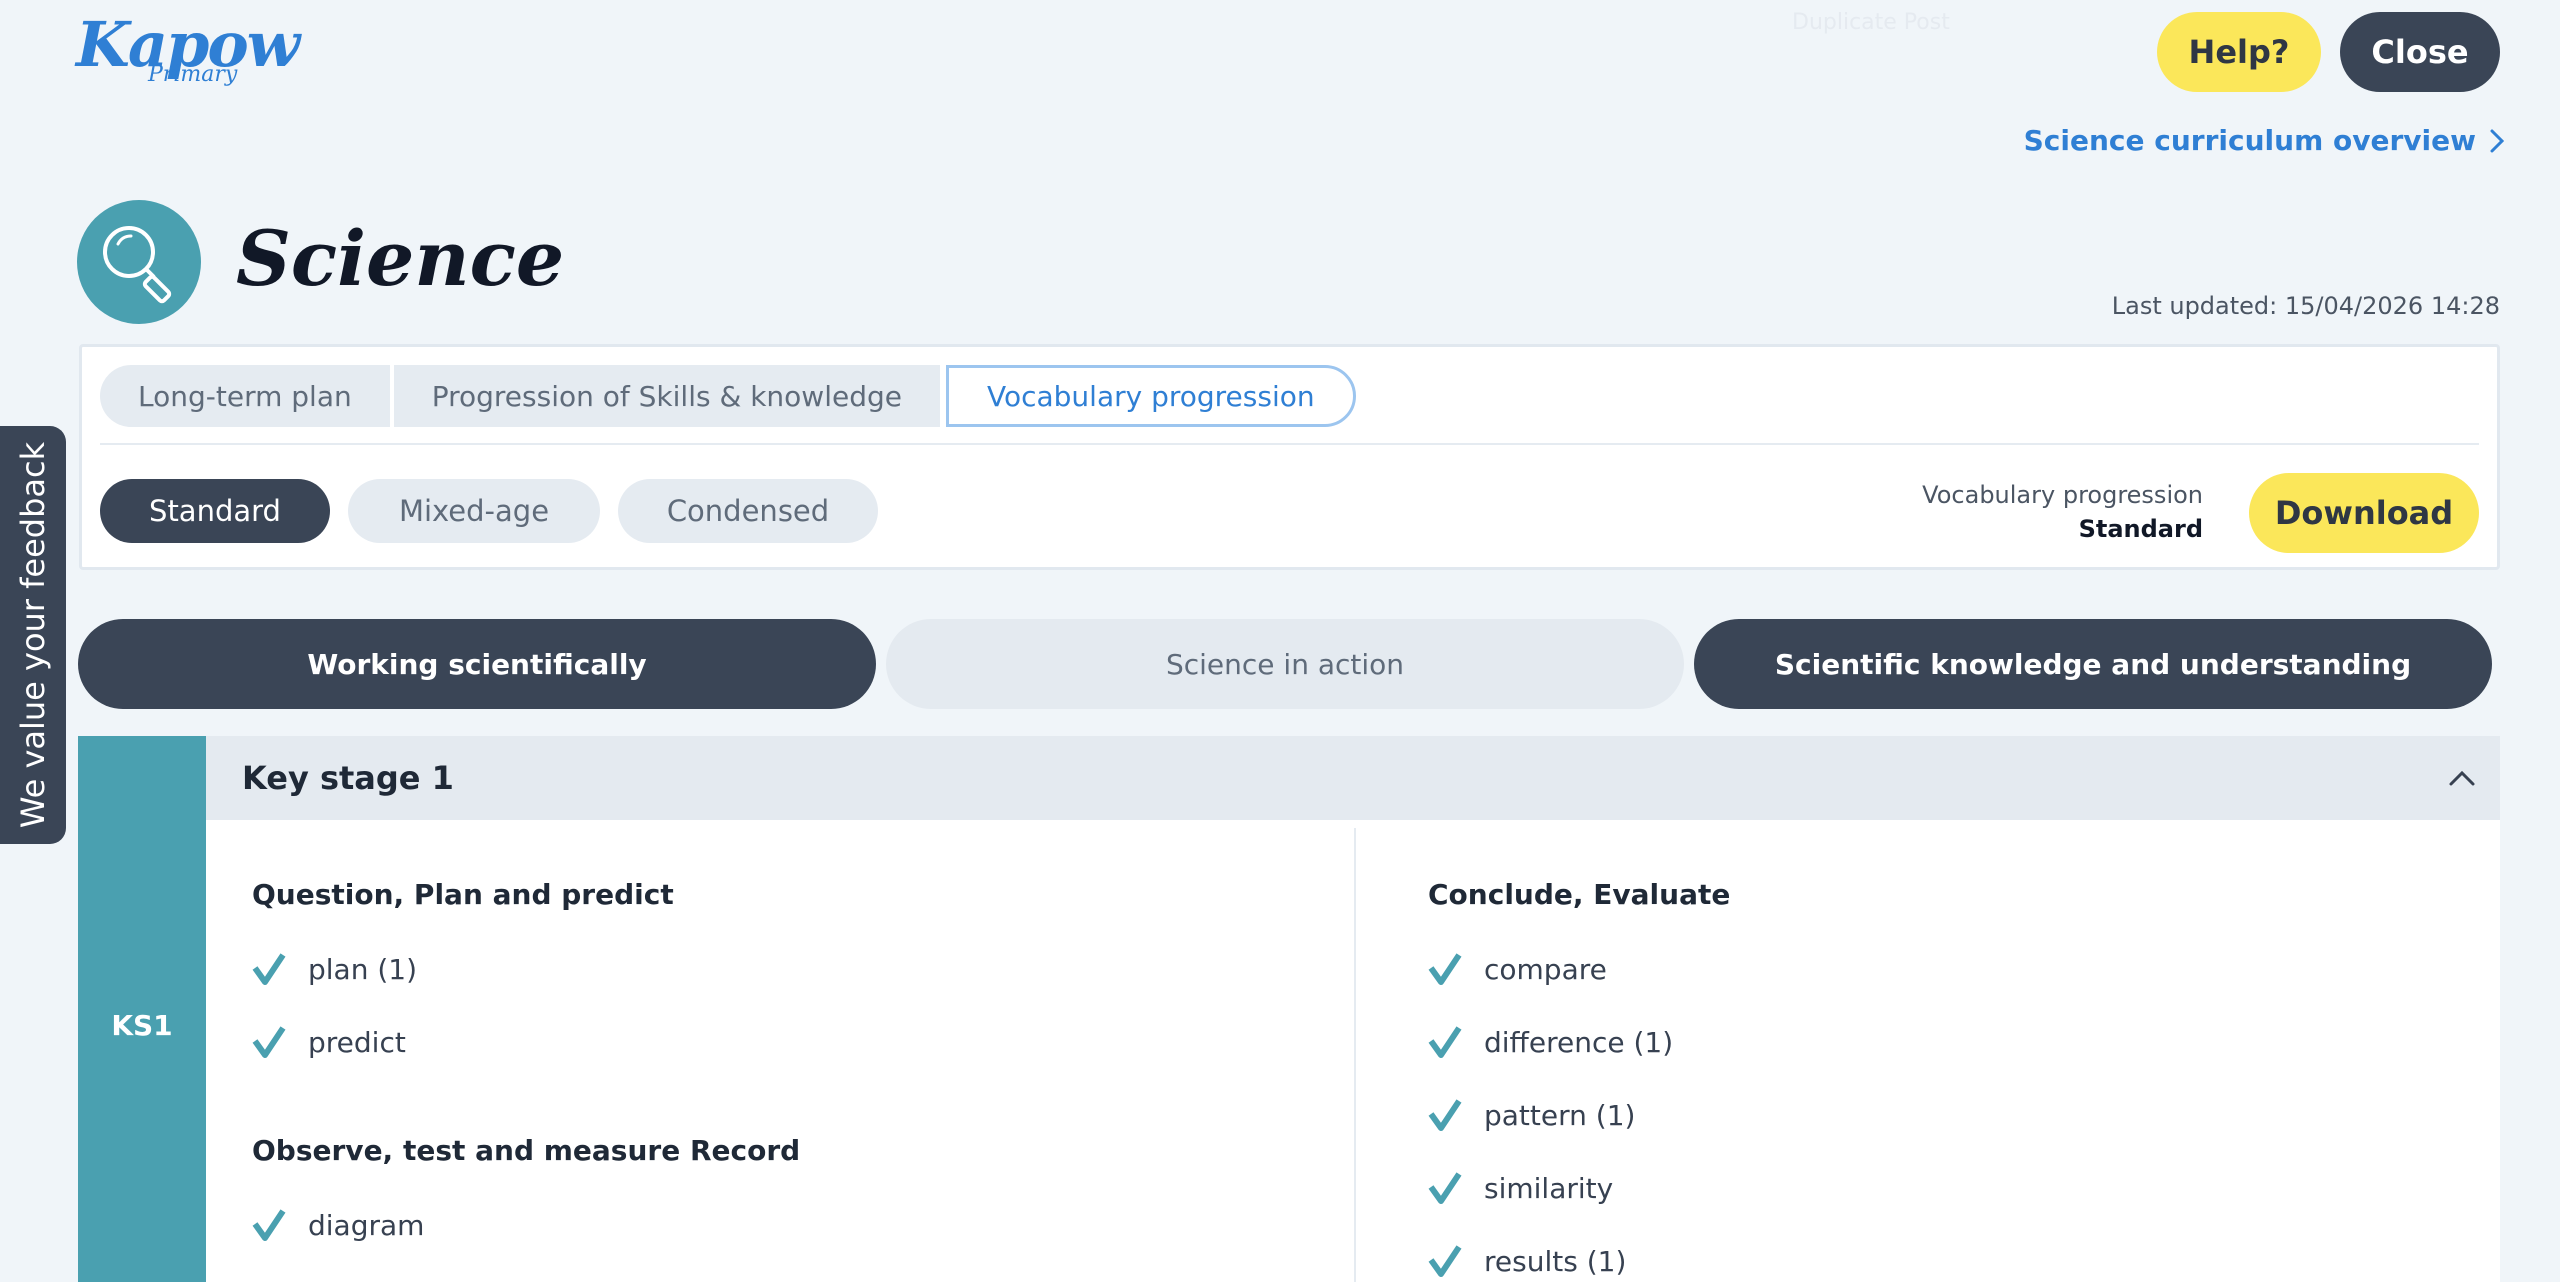 The width and height of the screenshot is (2560, 1282). Describe the element at coordinates (348, 778) in the screenshot. I see `key-stage-title: Key stage 1` at that location.